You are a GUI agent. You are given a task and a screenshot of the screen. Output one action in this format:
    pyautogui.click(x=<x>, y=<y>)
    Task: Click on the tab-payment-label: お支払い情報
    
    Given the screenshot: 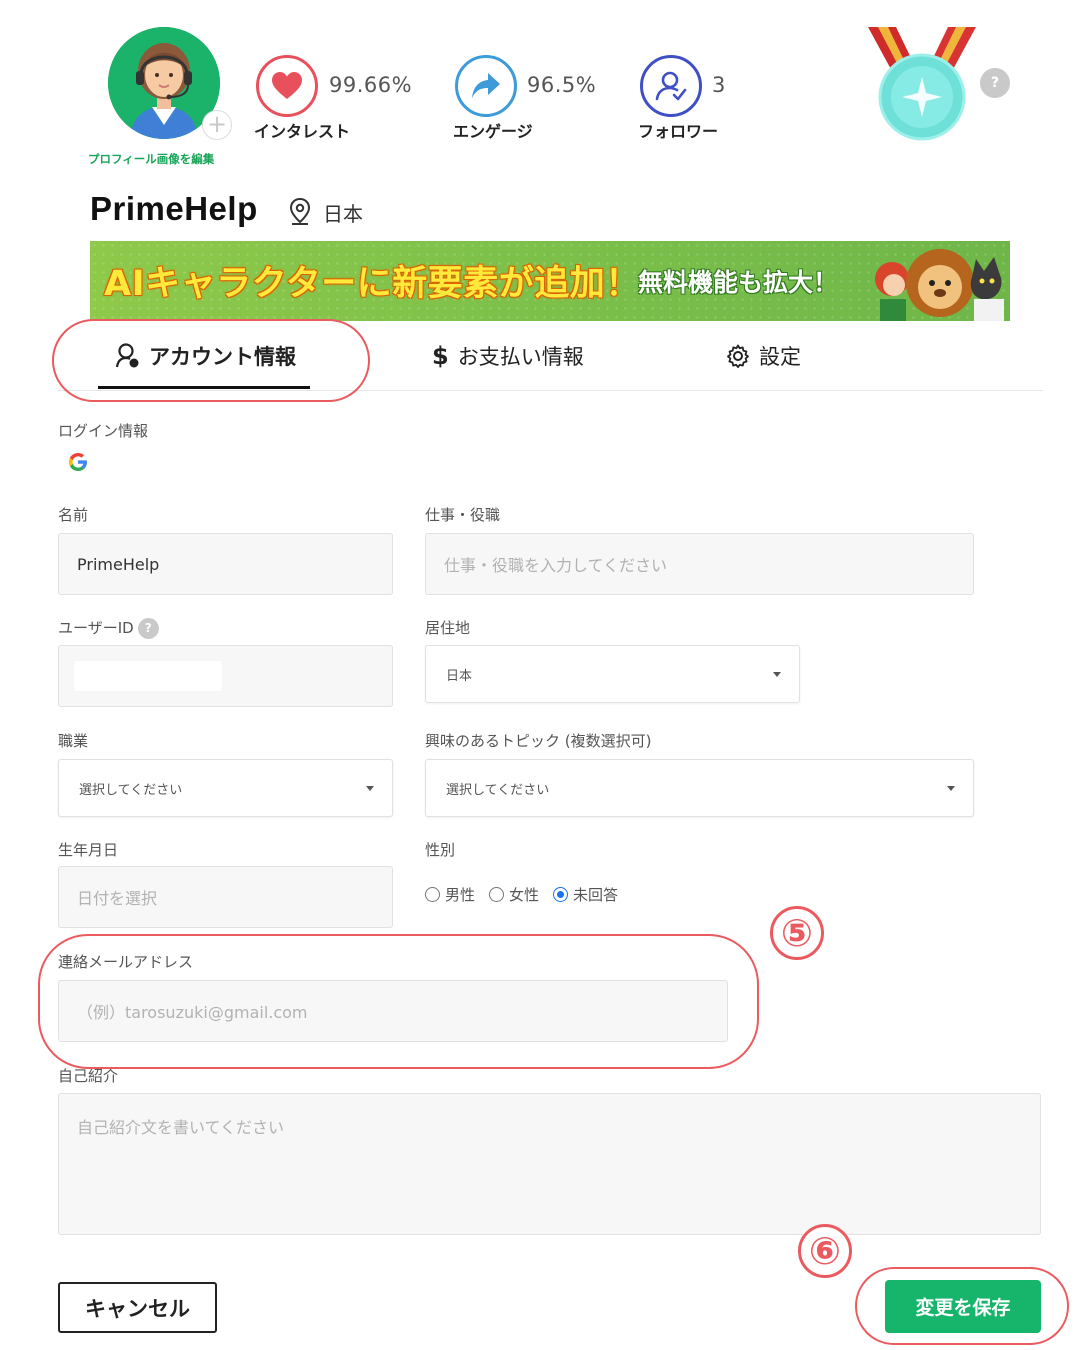 What is the action you would take?
    pyautogui.click(x=520, y=357)
    